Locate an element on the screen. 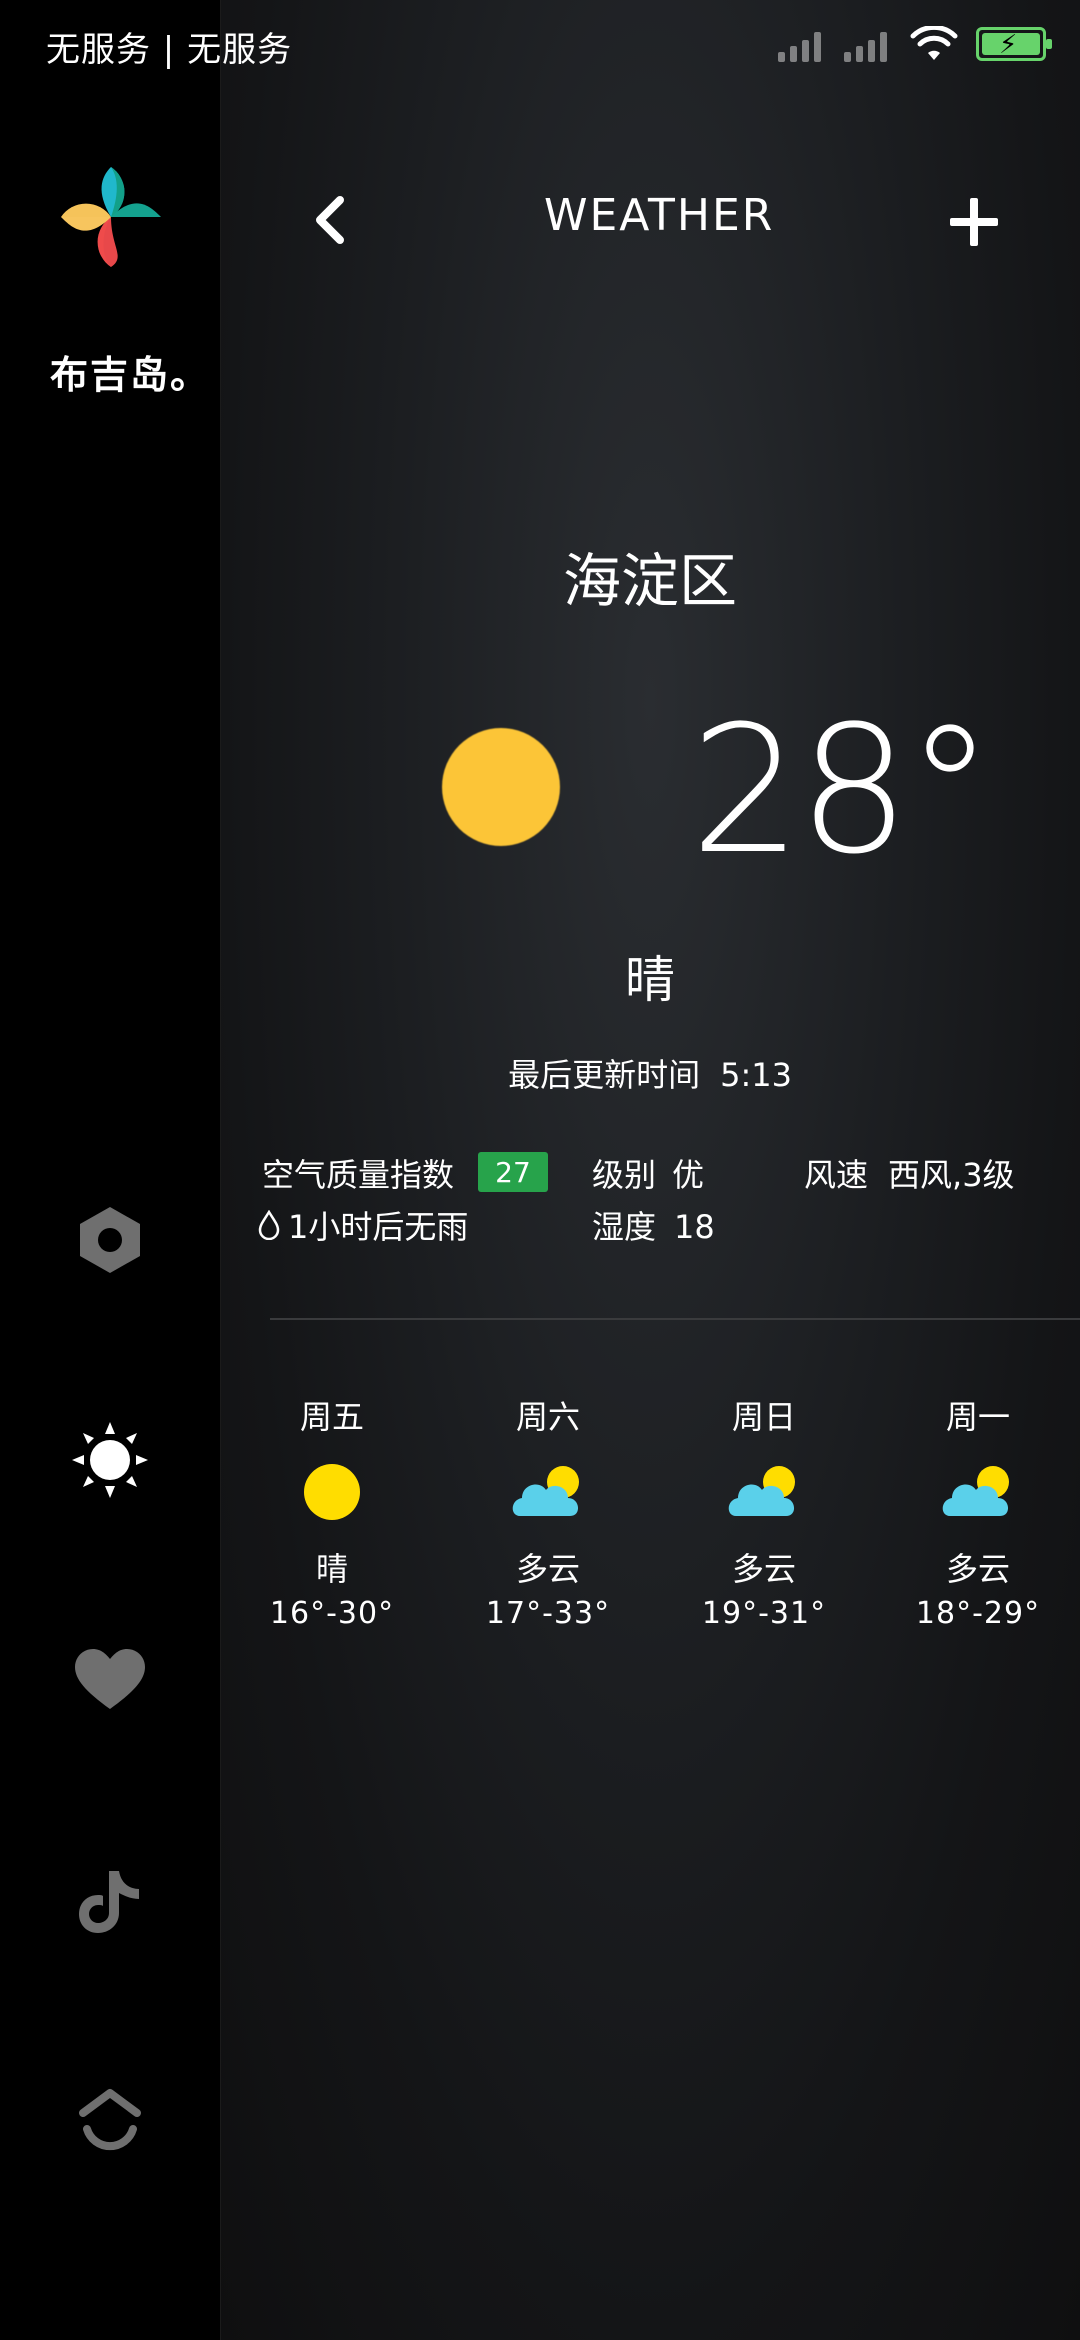 The image size is (1080, 2340). back-arrow-icon is located at coordinates (331, 220).